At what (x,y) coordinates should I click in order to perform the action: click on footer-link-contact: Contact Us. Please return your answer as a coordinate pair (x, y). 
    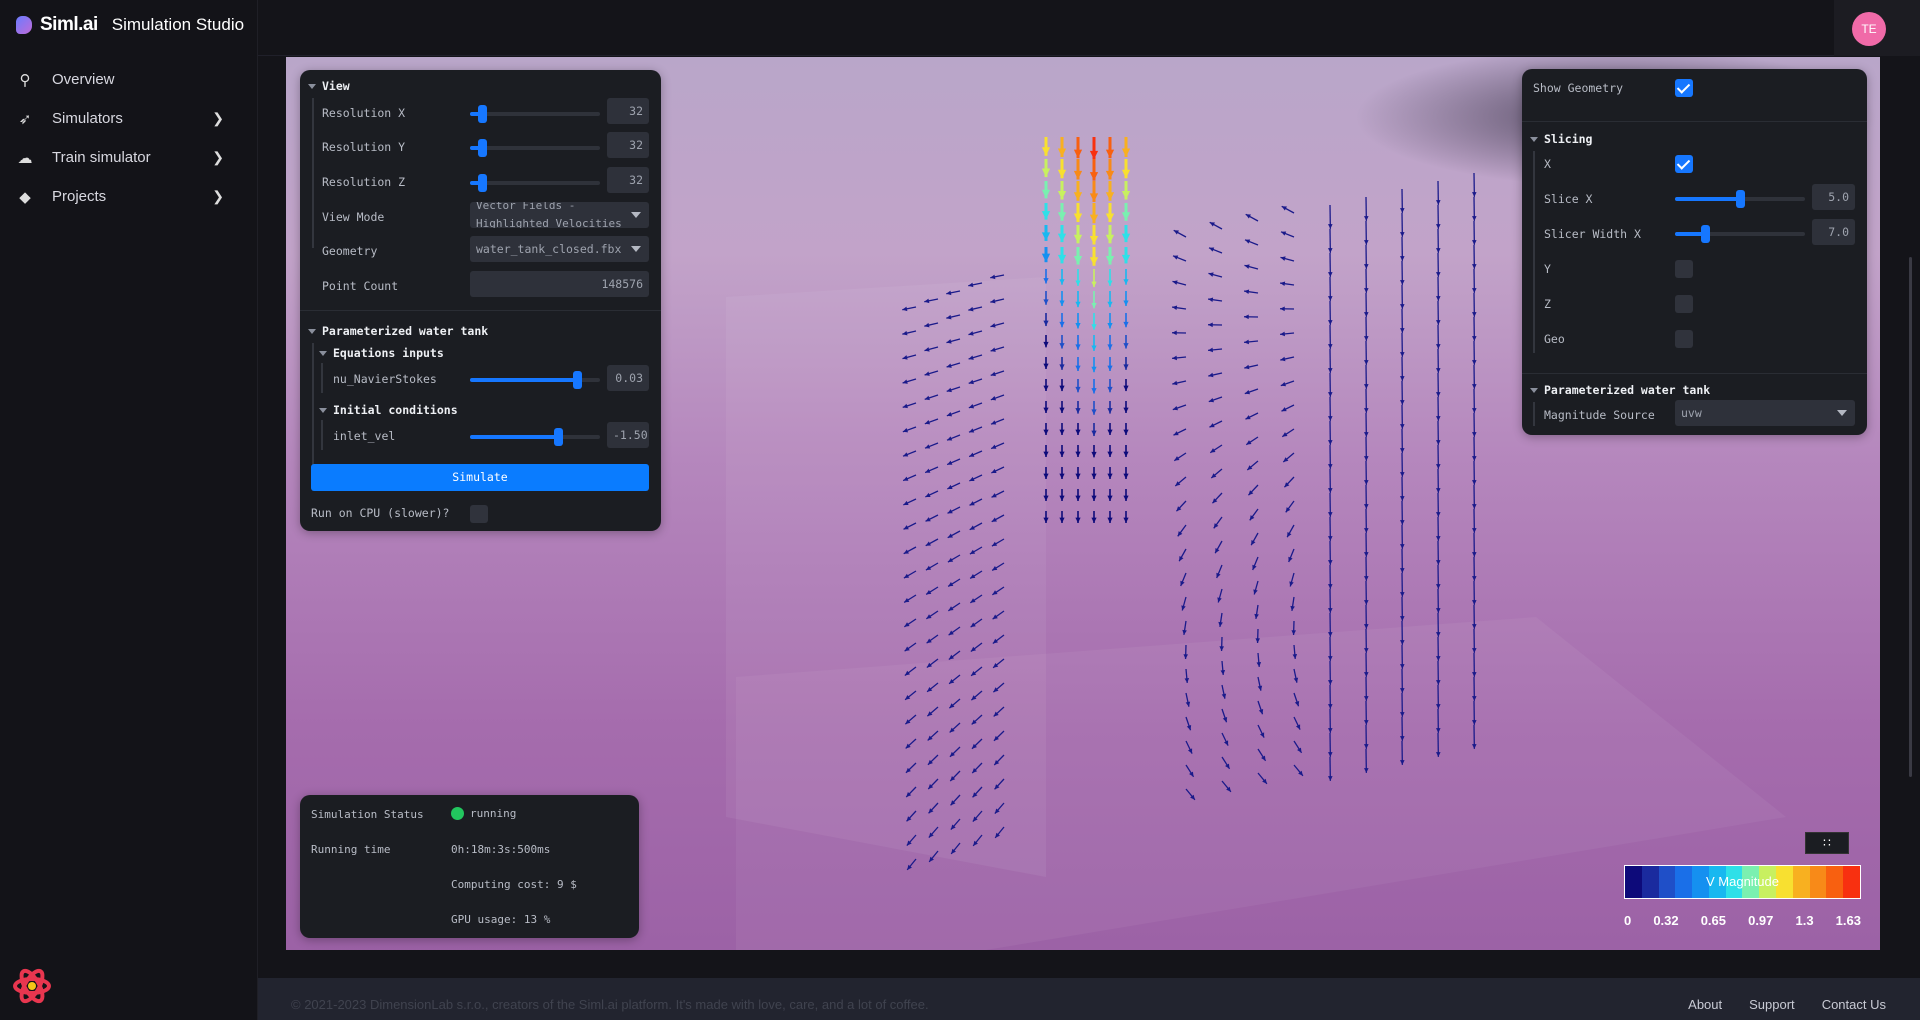
    Looking at the image, I should click on (1854, 1004).